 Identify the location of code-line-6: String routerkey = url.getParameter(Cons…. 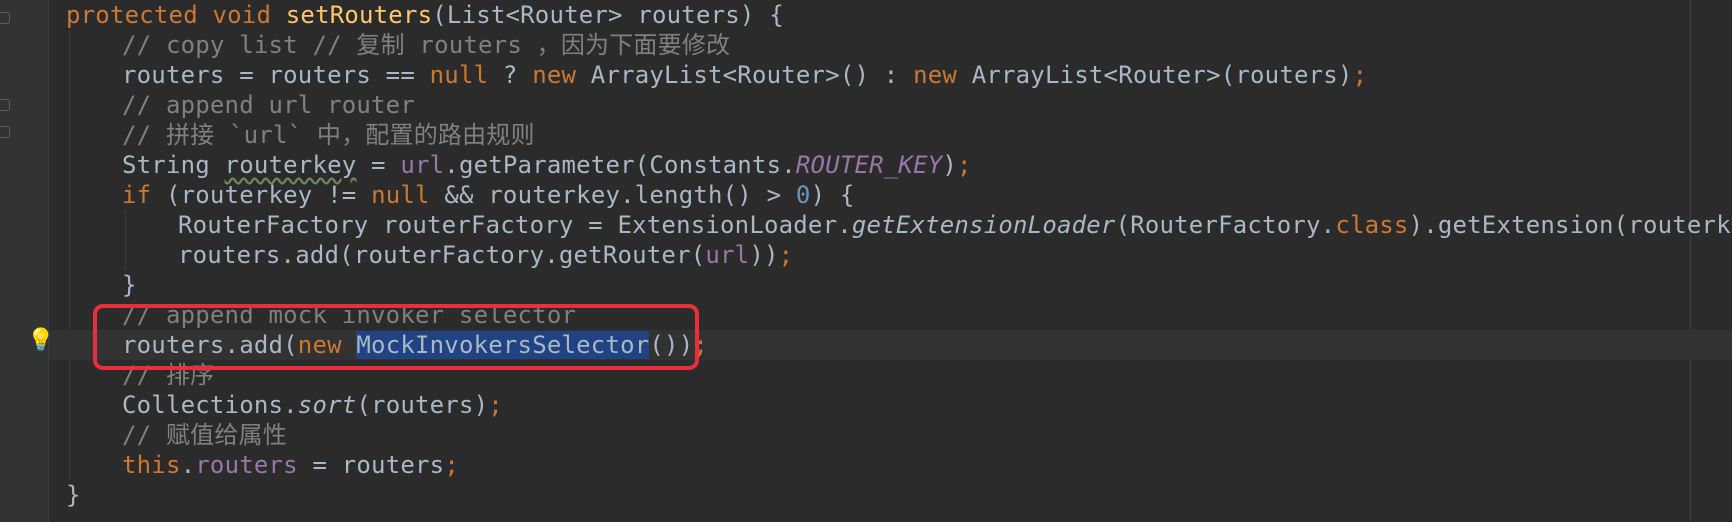
(899, 165).